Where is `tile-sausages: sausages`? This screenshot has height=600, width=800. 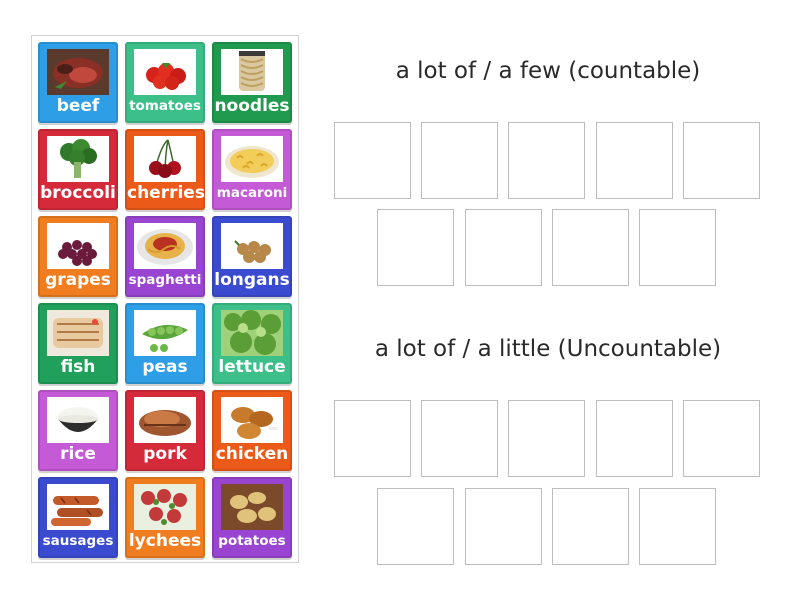 tile-sausages: sausages is located at coordinates (78, 517).